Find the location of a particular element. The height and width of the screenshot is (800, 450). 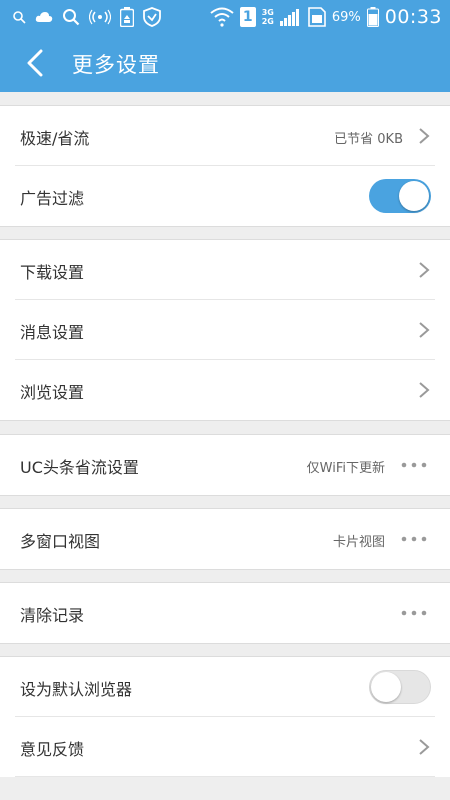

settings-group-window: 多窗口视图 卡片视图 is located at coordinates (225, 539).